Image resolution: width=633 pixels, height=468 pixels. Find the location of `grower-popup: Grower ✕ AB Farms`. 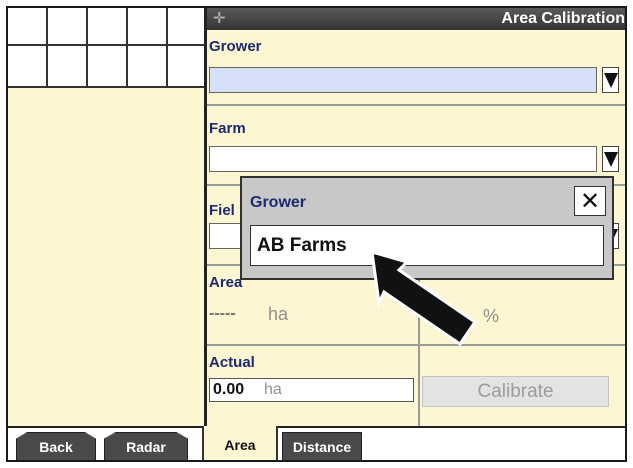

grower-popup: Grower ✕ AB Farms is located at coordinates (427, 228).